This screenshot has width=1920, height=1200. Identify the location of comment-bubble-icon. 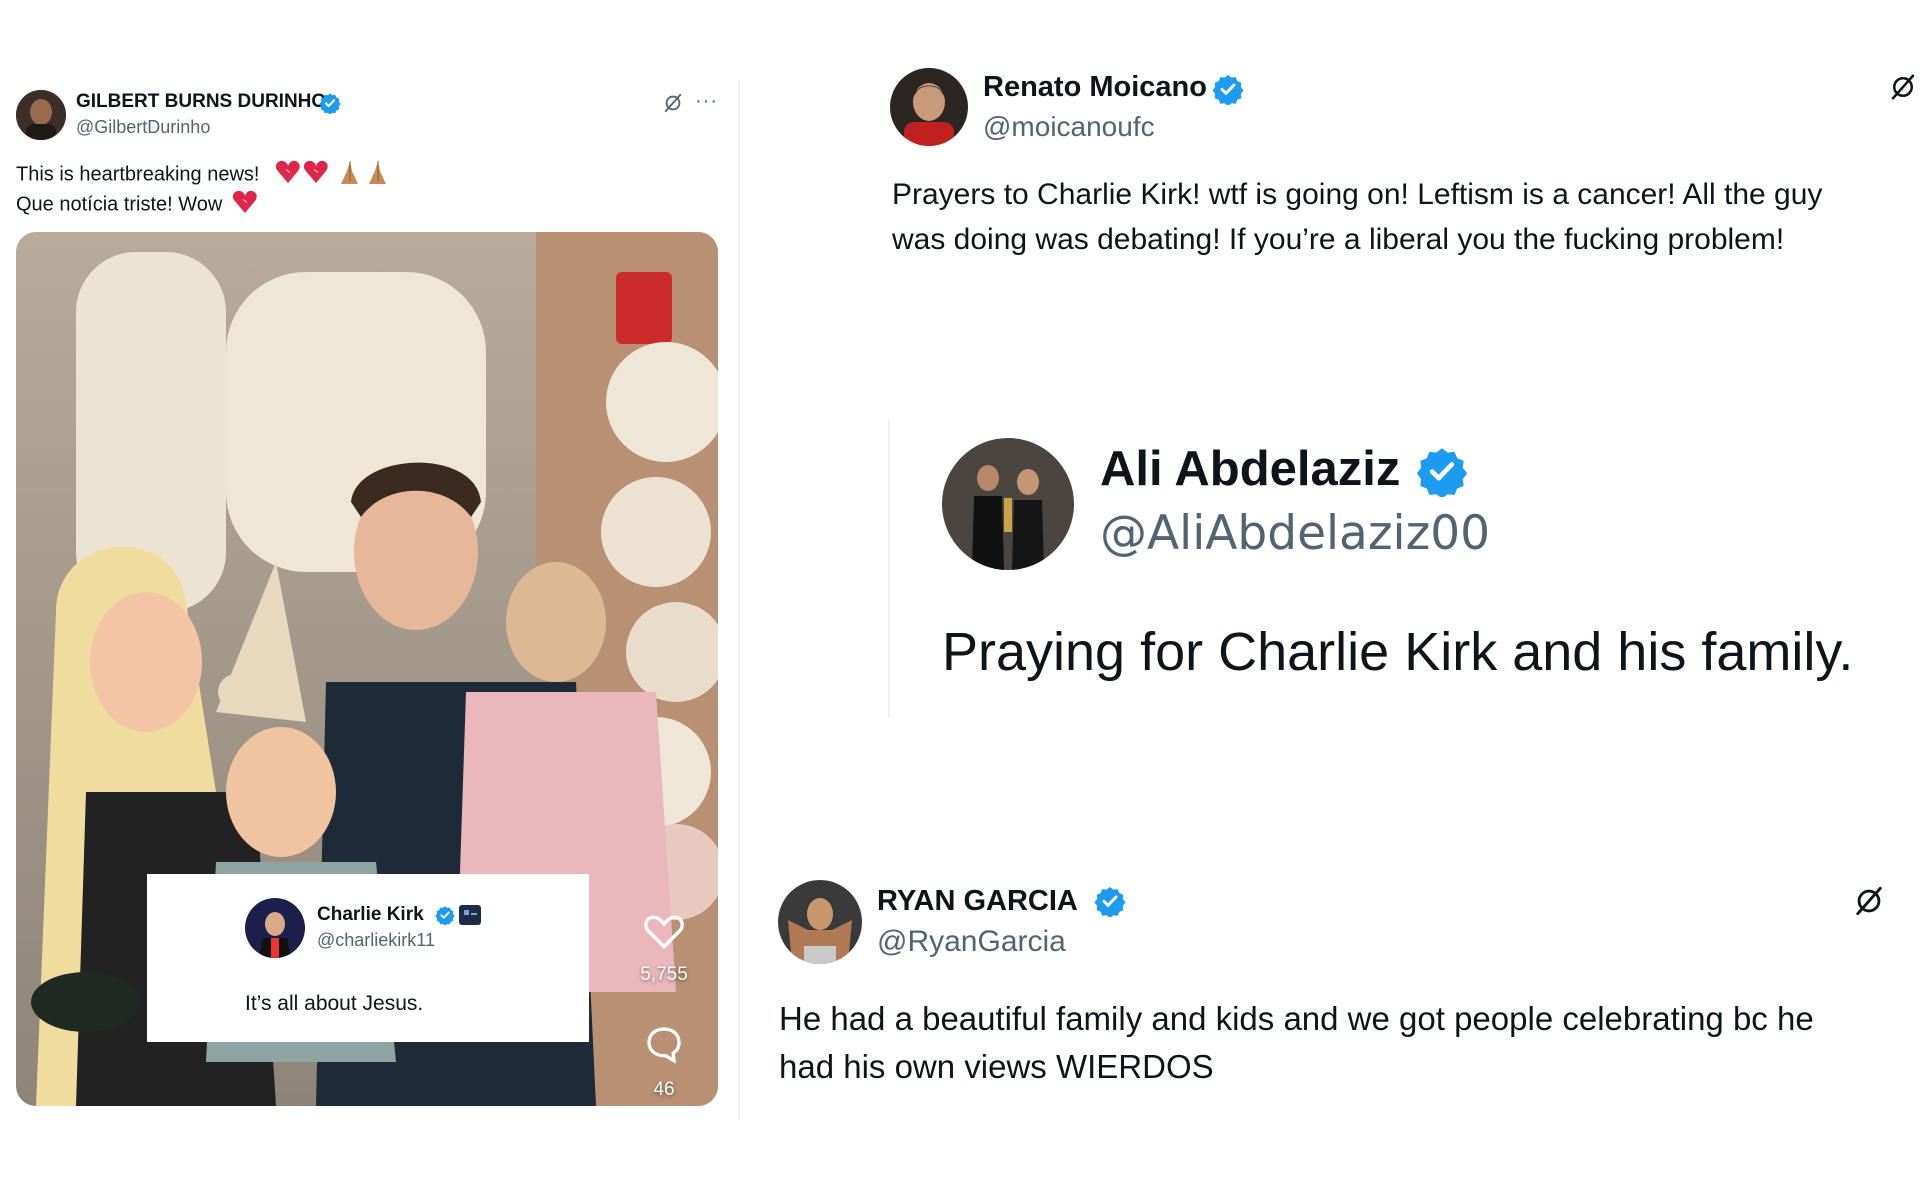
(664, 1046).